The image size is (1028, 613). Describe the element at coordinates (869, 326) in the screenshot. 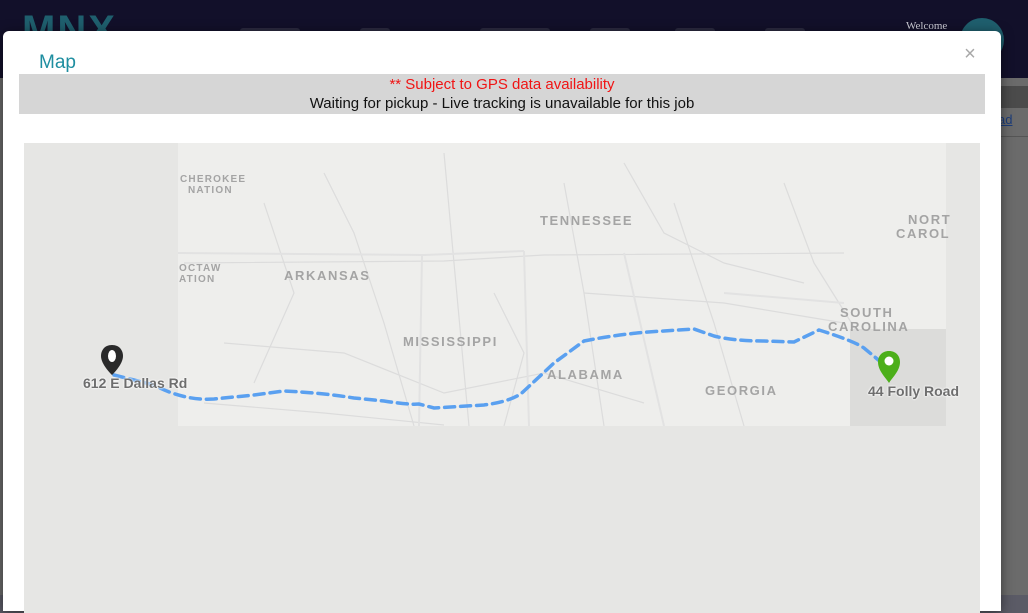

I see `region-label: CAROLINA` at that location.